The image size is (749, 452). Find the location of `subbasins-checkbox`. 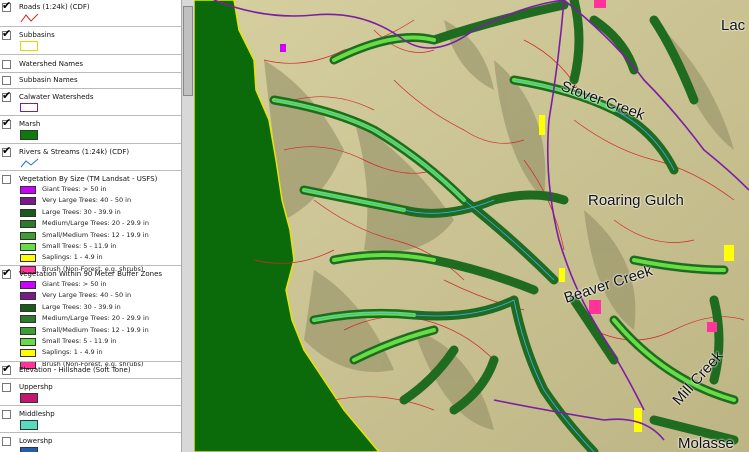

subbasins-checkbox is located at coordinates (6, 33).